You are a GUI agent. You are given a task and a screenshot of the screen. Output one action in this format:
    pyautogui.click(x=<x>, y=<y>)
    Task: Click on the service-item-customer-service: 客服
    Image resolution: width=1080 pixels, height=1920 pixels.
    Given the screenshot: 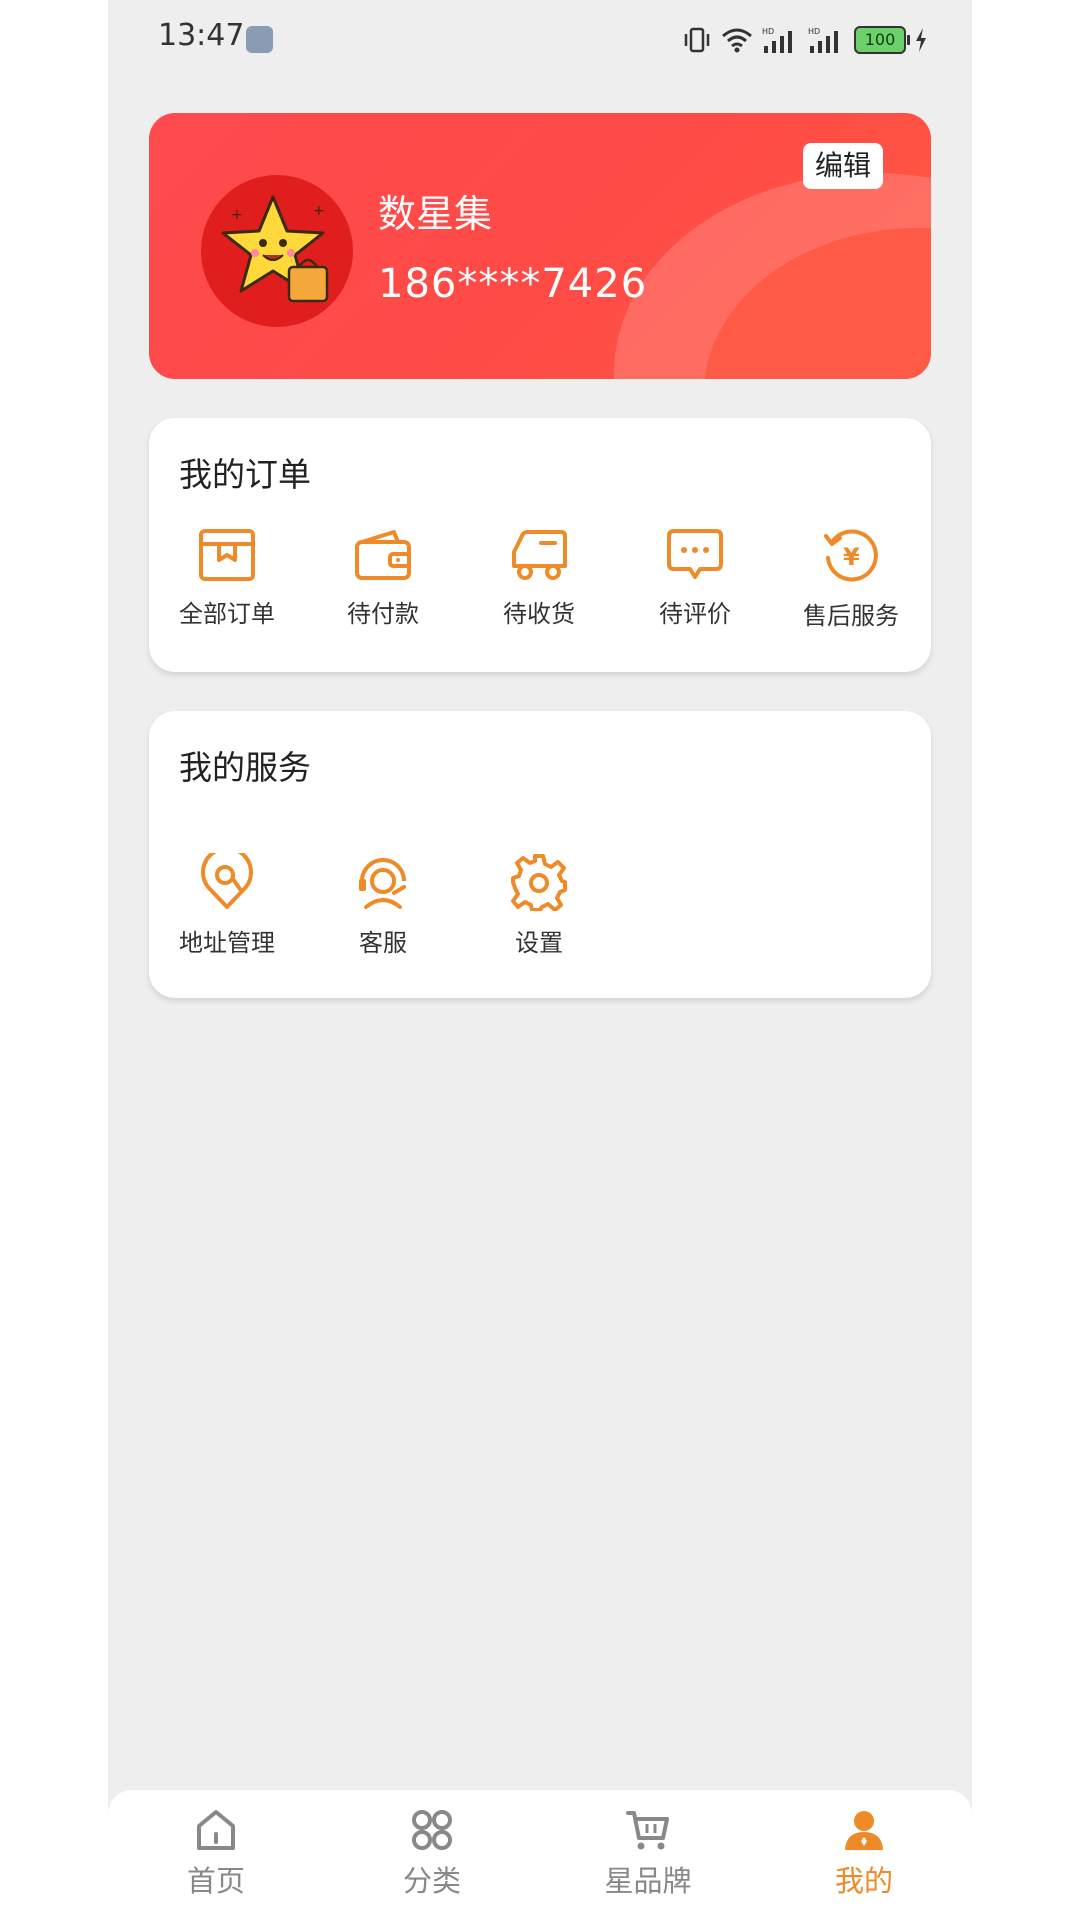 What is the action you would take?
    pyautogui.click(x=383, y=905)
    